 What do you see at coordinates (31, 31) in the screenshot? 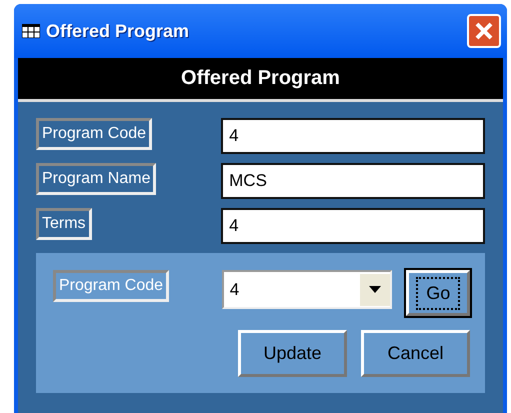
I see `table-icon` at bounding box center [31, 31].